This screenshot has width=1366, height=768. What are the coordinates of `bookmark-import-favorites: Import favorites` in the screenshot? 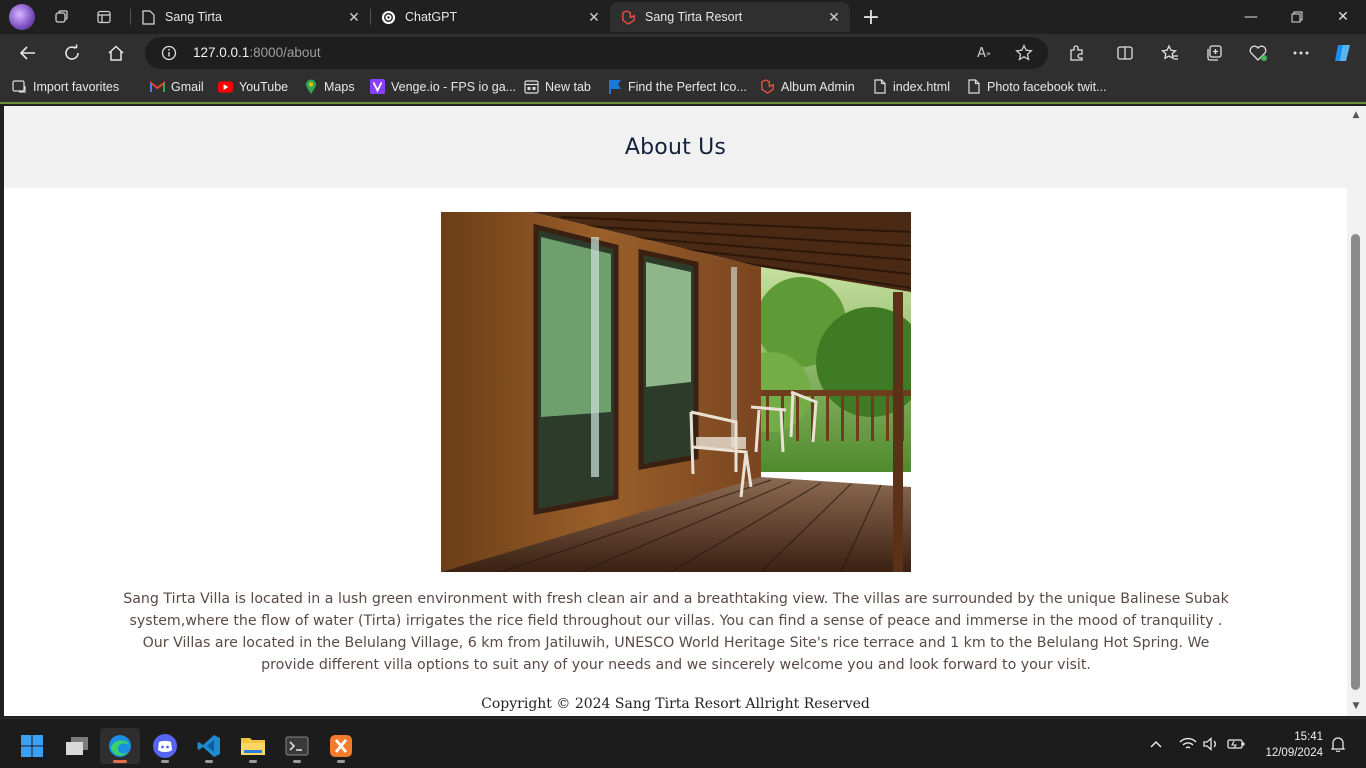 It's located at (65, 86).